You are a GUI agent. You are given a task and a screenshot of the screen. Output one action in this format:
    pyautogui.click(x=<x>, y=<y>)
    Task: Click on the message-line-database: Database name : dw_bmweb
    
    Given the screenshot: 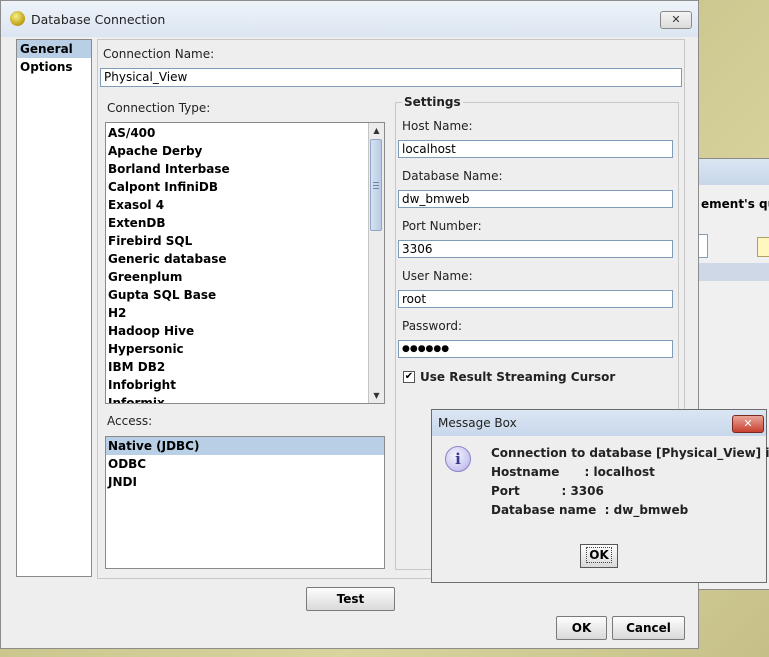 What is the action you would take?
    pyautogui.click(x=590, y=510)
    